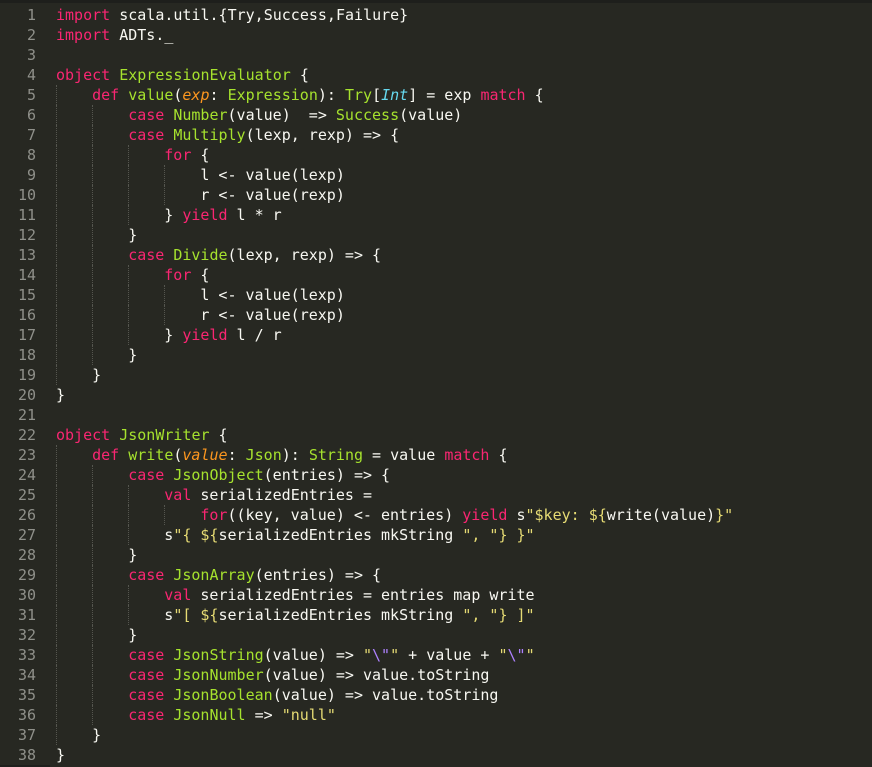 The height and width of the screenshot is (767, 872). Describe the element at coordinates (83, 15) in the screenshot. I see `keyword-token: import` at that location.